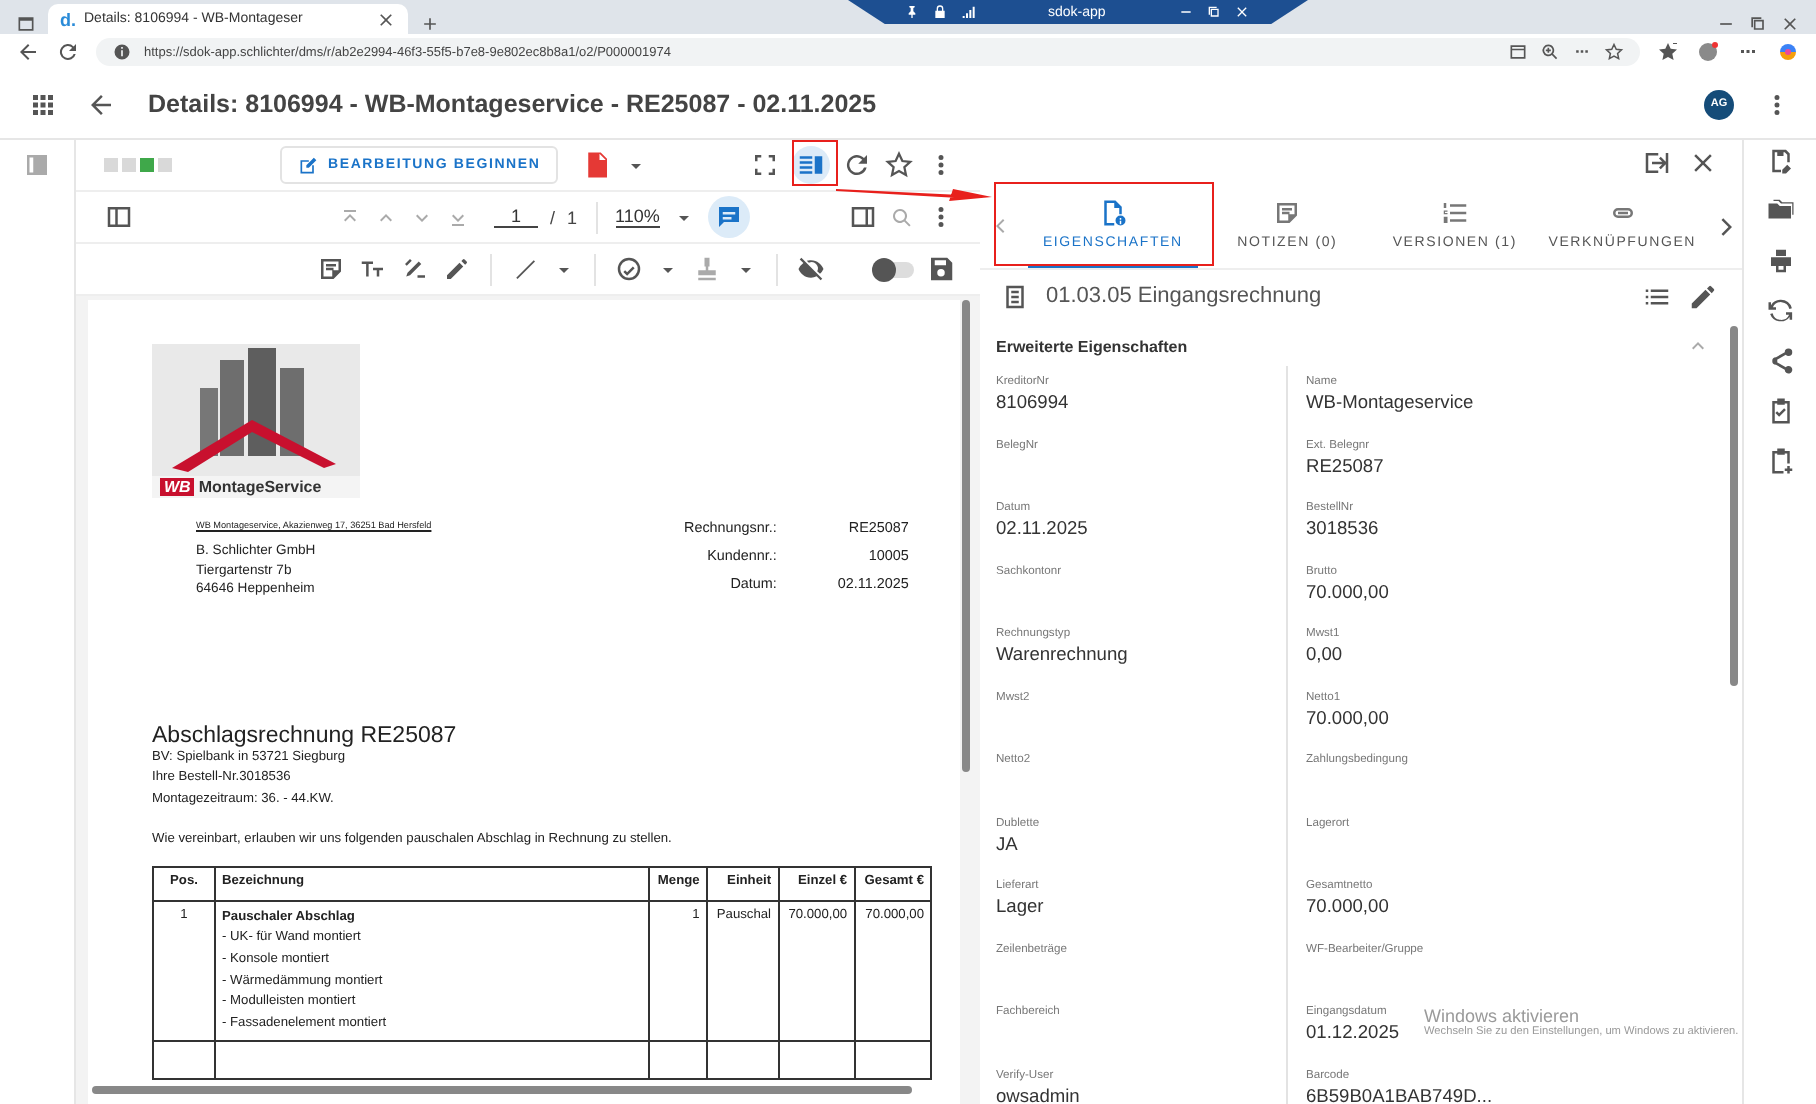  What do you see at coordinates (1342, 528) in the screenshot?
I see `property-value: 3018536` at bounding box center [1342, 528].